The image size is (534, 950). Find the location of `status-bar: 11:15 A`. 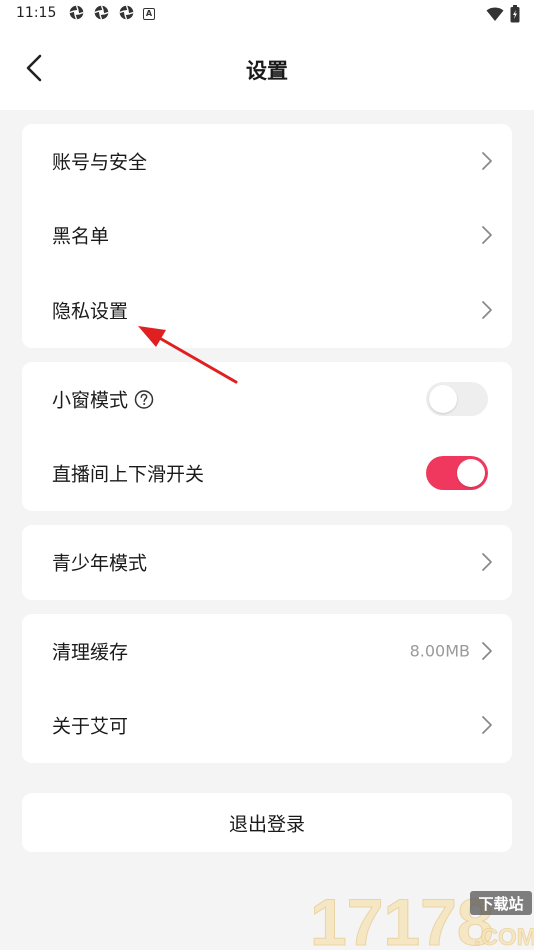

status-bar: 11:15 A is located at coordinates (267, 15).